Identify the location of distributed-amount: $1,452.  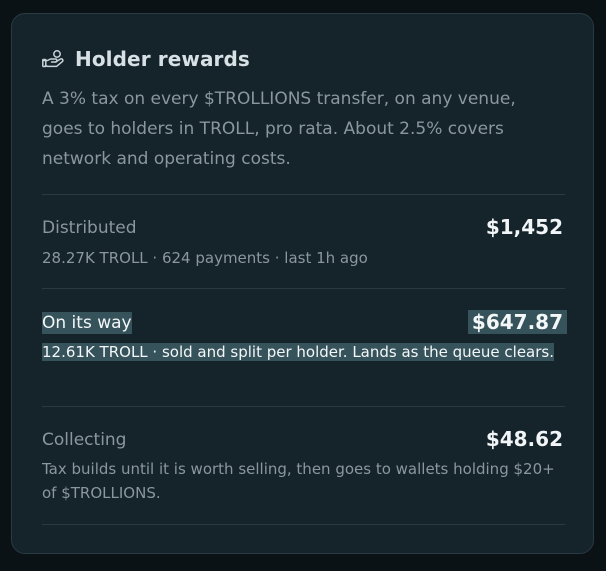
(524, 227).